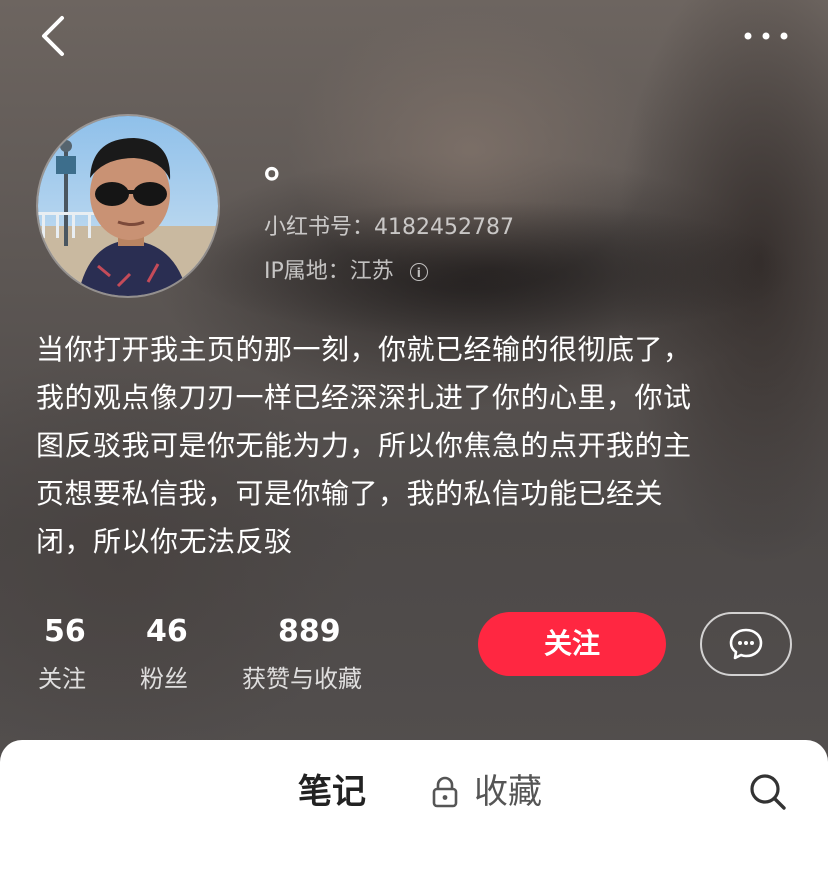  I want to click on search-icon, so click(768, 792).